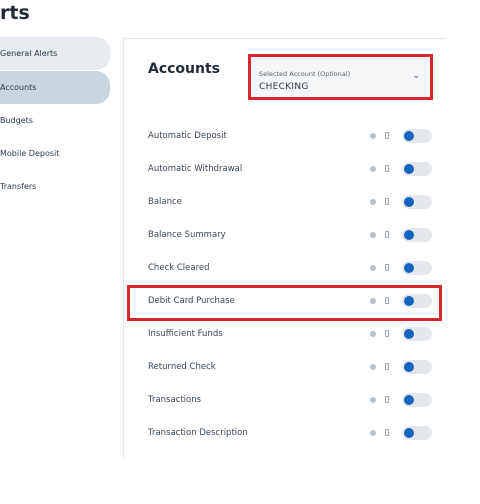 The image size is (480, 504). I want to click on alert-label: Automatic Deposit, so click(187, 136).